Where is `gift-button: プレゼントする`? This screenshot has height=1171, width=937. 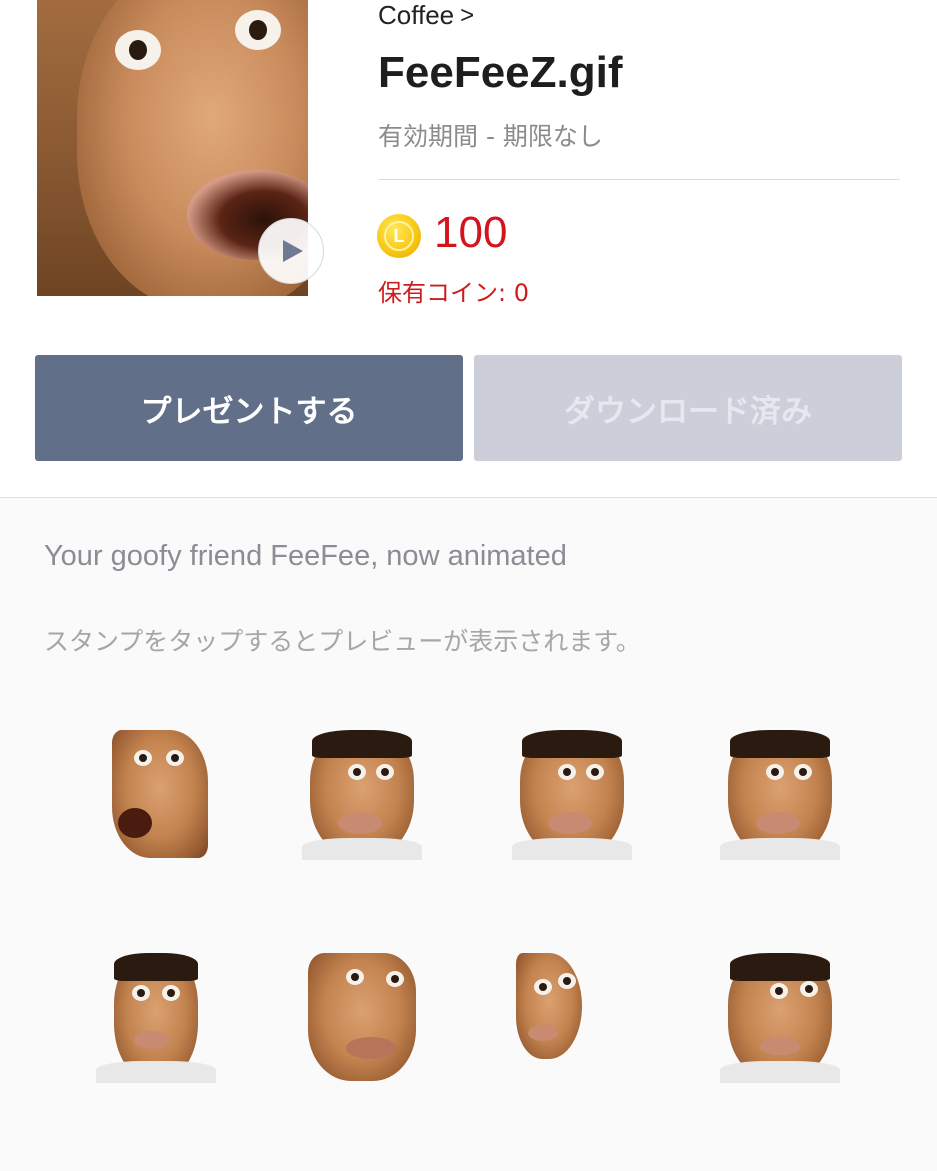
gift-button: プレゼントする is located at coordinates (249, 408).